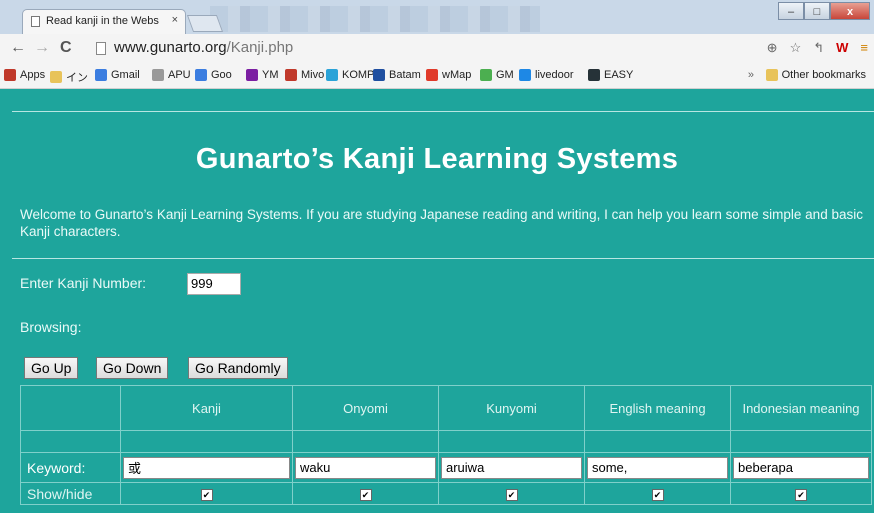 The width and height of the screenshot is (874, 513). What do you see at coordinates (546, 75) in the screenshot?
I see `bookmark-livedoor: livedoor` at bounding box center [546, 75].